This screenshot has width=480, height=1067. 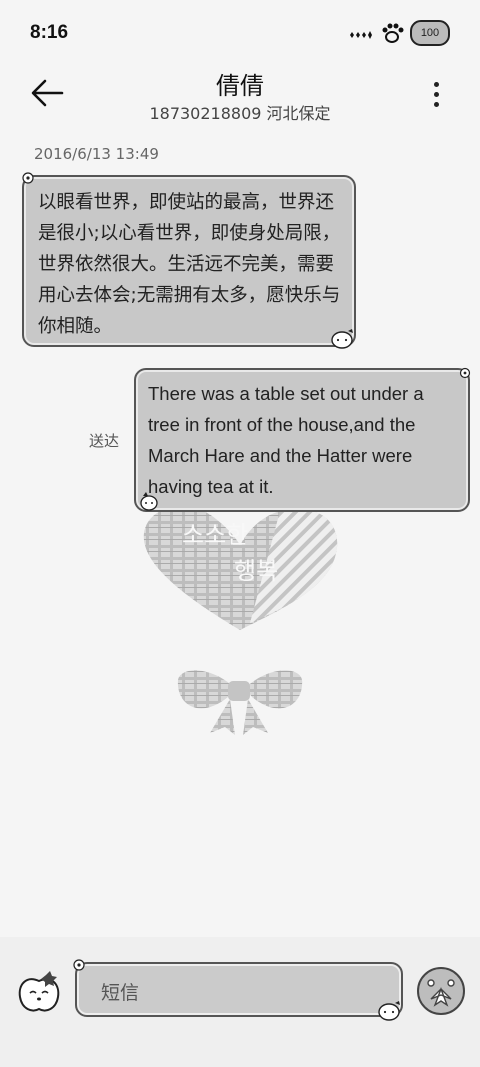 I want to click on message-input: 短信, so click(x=238, y=990).